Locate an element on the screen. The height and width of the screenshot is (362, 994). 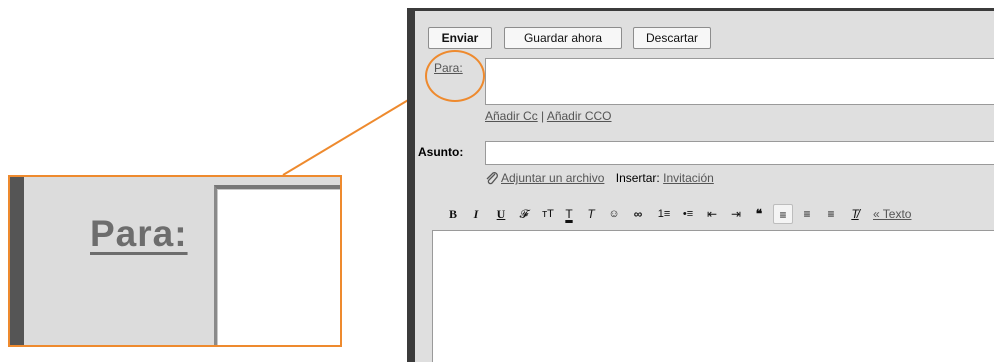
font-size-icon: тT is located at coordinates (548, 214).